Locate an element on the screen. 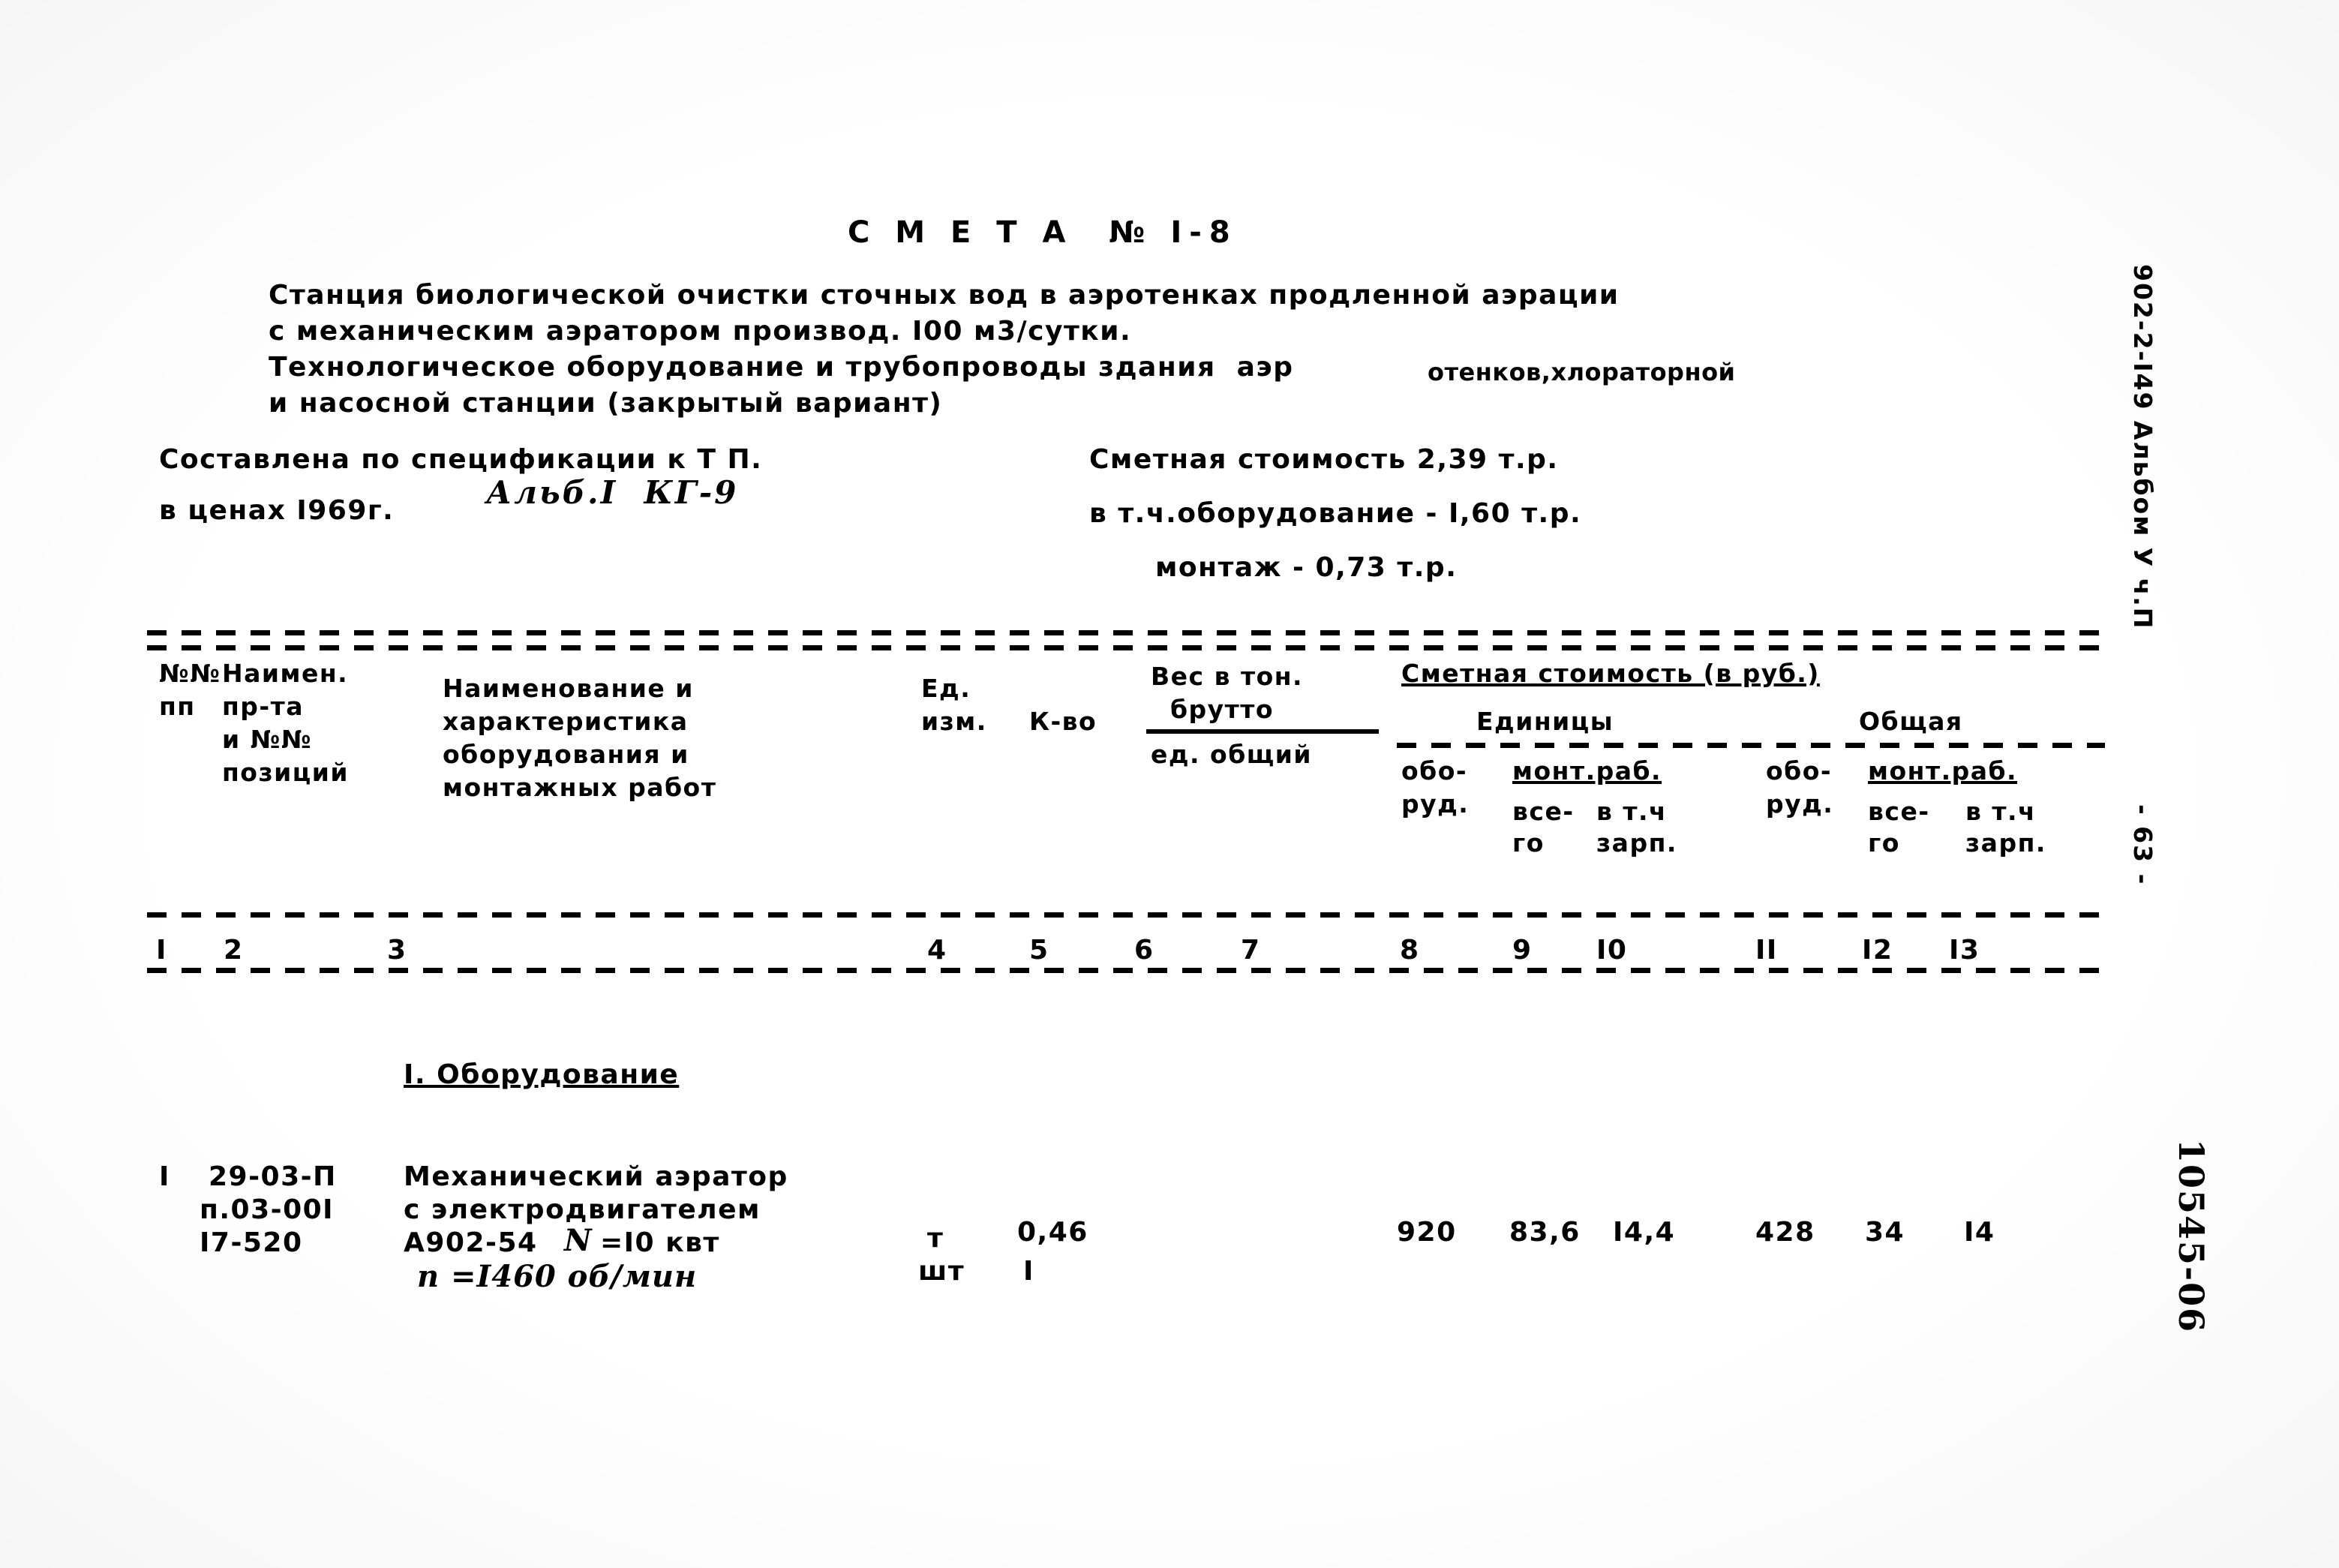 This screenshot has height=1568, width=2339. th-unit-mont-line2: в т.ч is located at coordinates (1632, 811).